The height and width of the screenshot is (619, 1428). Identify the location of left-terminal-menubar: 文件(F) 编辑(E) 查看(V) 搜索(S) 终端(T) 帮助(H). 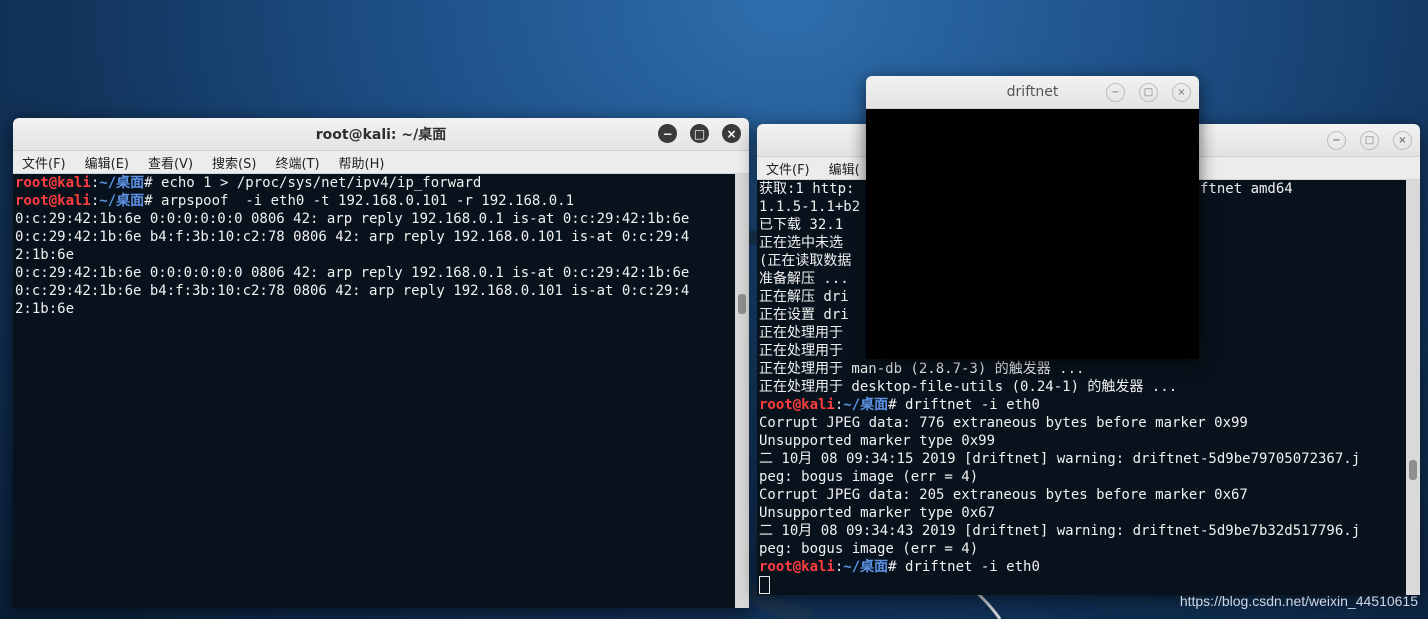
(381, 162).